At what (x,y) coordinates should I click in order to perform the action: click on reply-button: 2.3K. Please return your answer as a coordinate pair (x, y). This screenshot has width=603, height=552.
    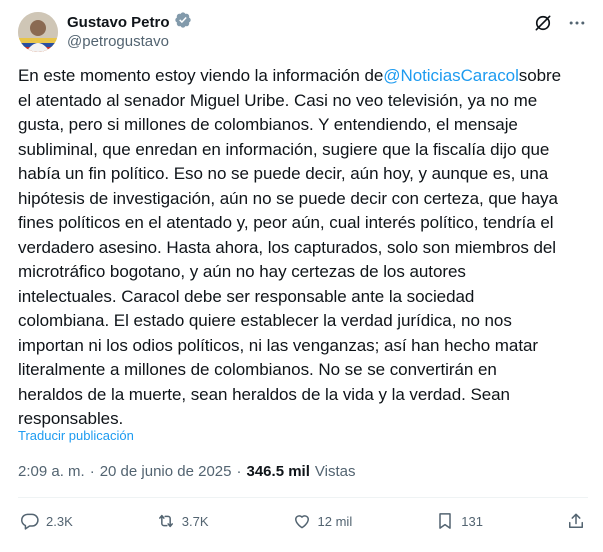
    Looking at the image, I should click on (46, 521).